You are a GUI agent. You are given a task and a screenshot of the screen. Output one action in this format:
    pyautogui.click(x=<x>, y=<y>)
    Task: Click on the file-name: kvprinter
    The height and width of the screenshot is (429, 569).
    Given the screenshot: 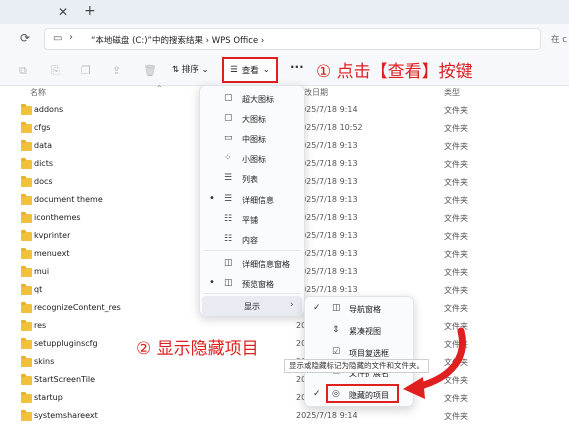 What is the action you would take?
    pyautogui.click(x=52, y=235)
    